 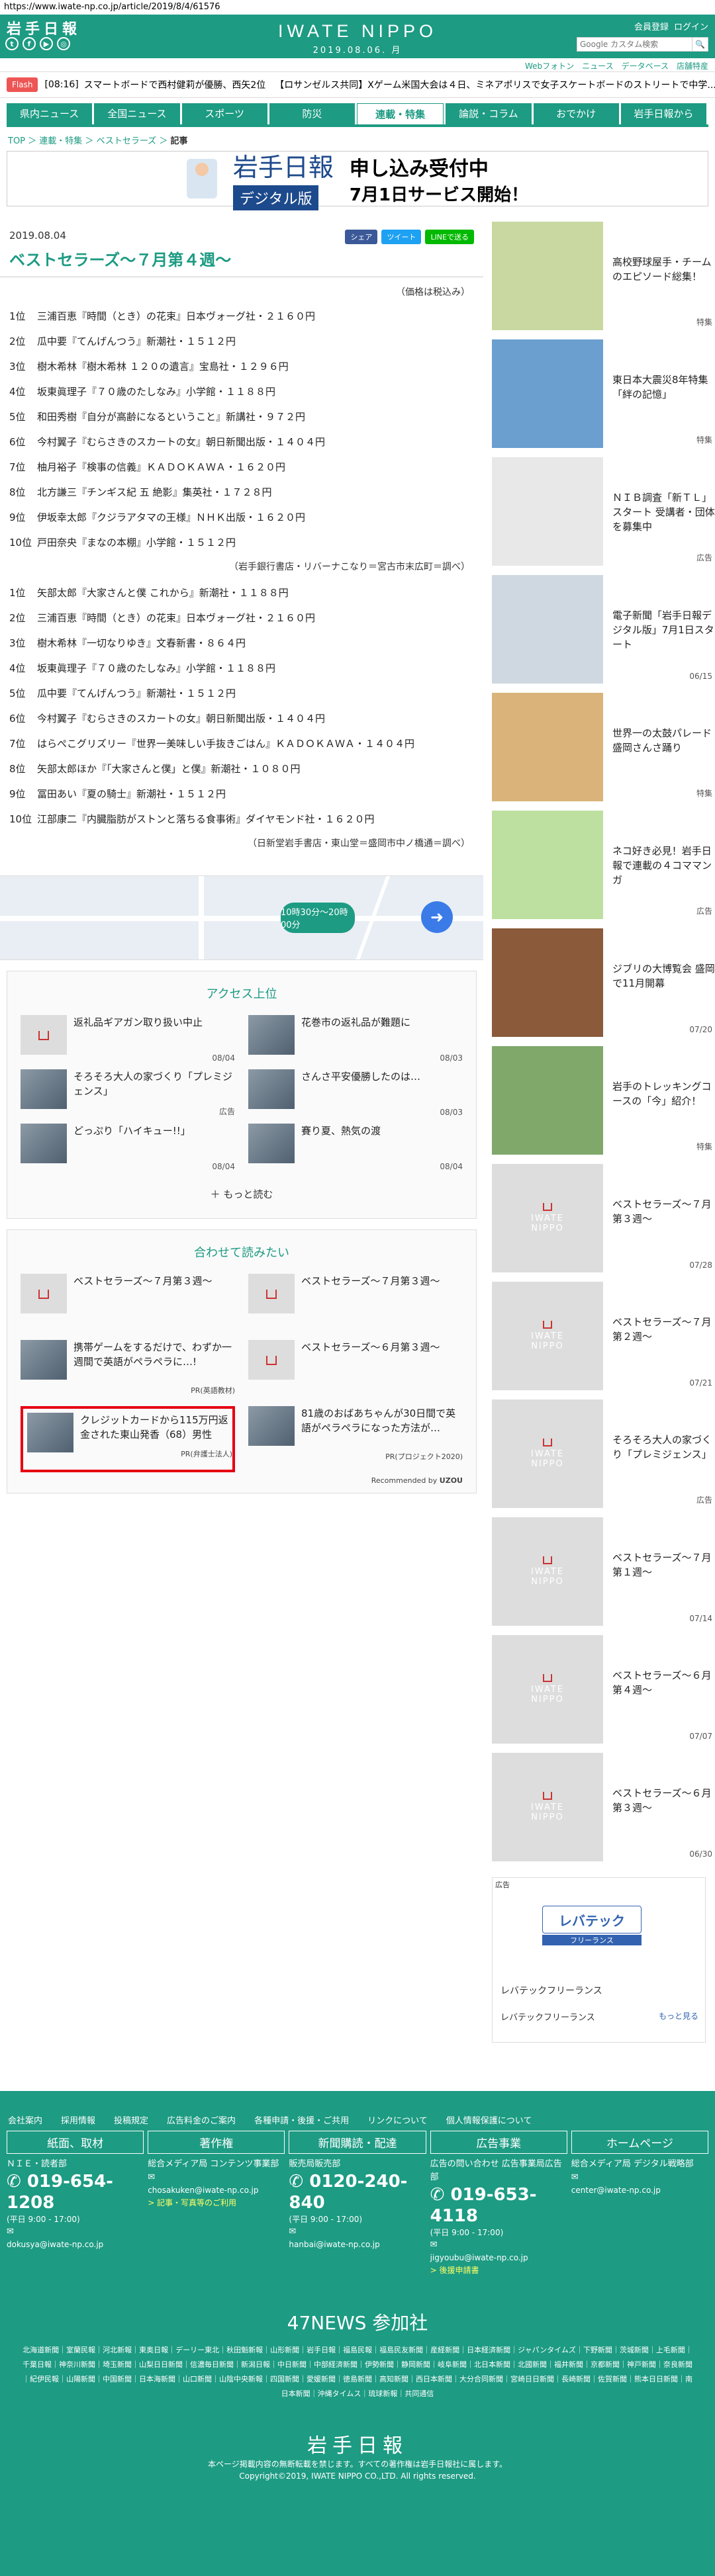 What do you see at coordinates (700, 44) in the screenshot?
I see `search-button: 🔍` at bounding box center [700, 44].